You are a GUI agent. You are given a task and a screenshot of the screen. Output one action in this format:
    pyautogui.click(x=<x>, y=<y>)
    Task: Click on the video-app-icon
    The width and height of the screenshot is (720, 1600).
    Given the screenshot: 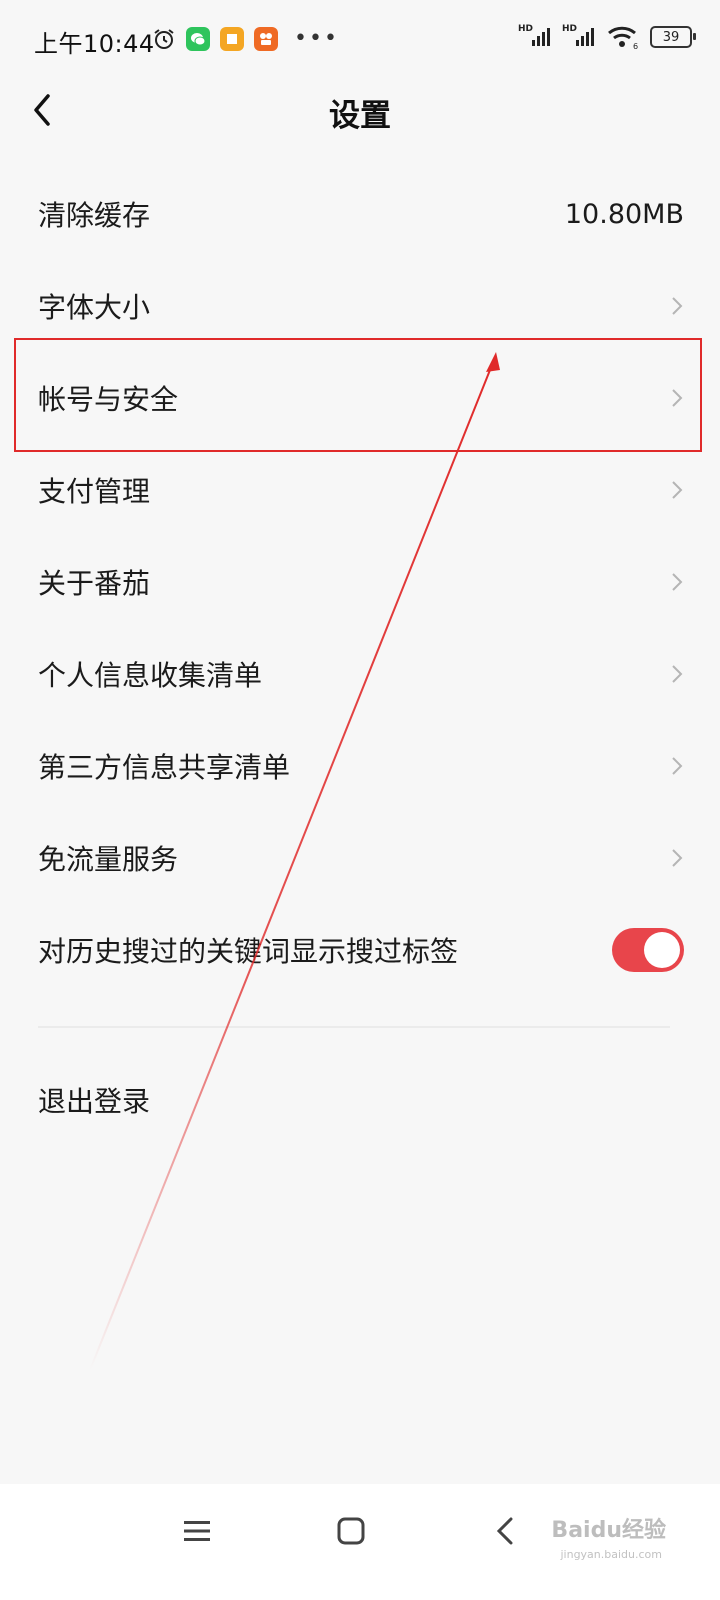 What is the action you would take?
    pyautogui.click(x=266, y=38)
    